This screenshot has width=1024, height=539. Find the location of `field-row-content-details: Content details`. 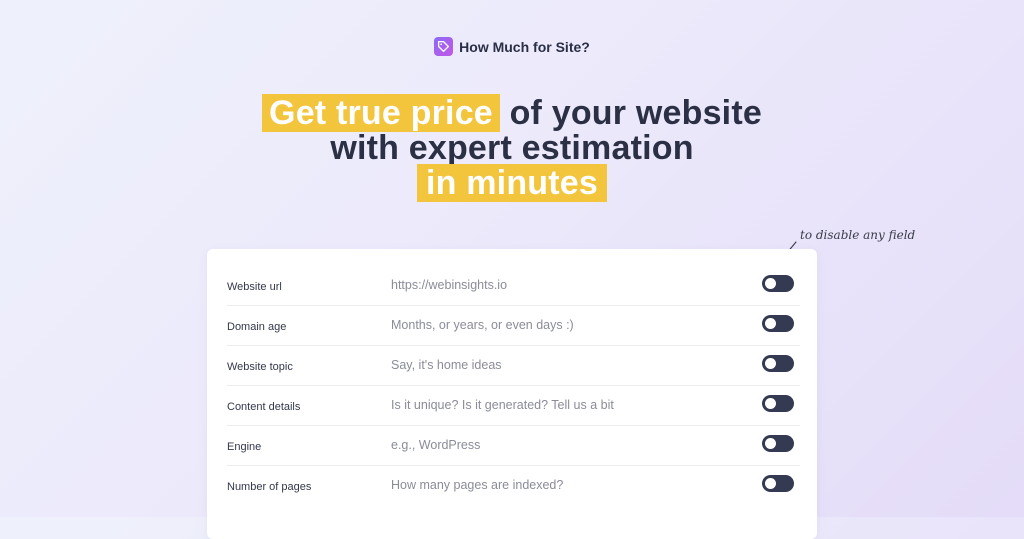

field-row-content-details: Content details is located at coordinates (513, 405).